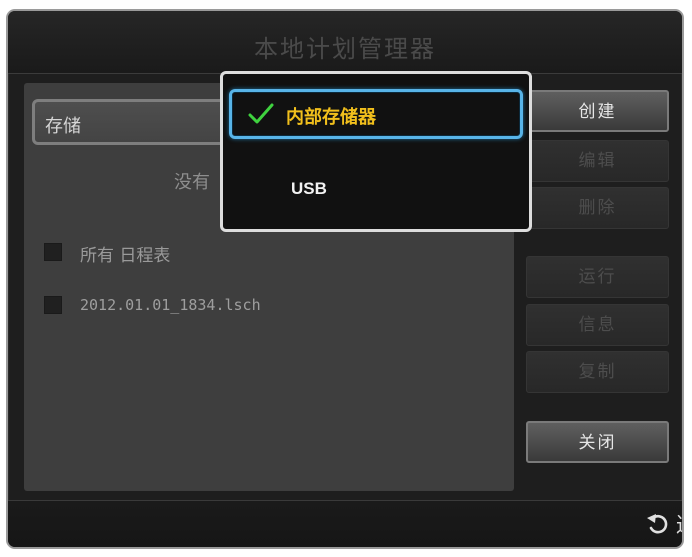 This screenshot has width=692, height=557. Describe the element at coordinates (345, 49) in the screenshot. I see `dialog-title: 本地计划管理器` at that location.